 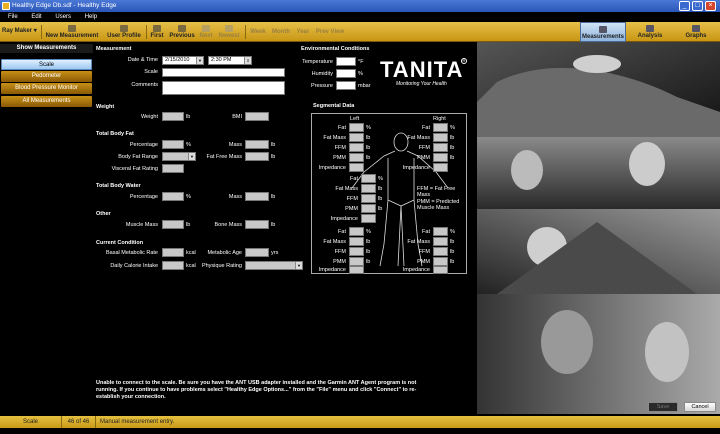 What do you see at coordinates (440, 137) in the screenshot?
I see `right-arm-fat-mass-field` at bounding box center [440, 137].